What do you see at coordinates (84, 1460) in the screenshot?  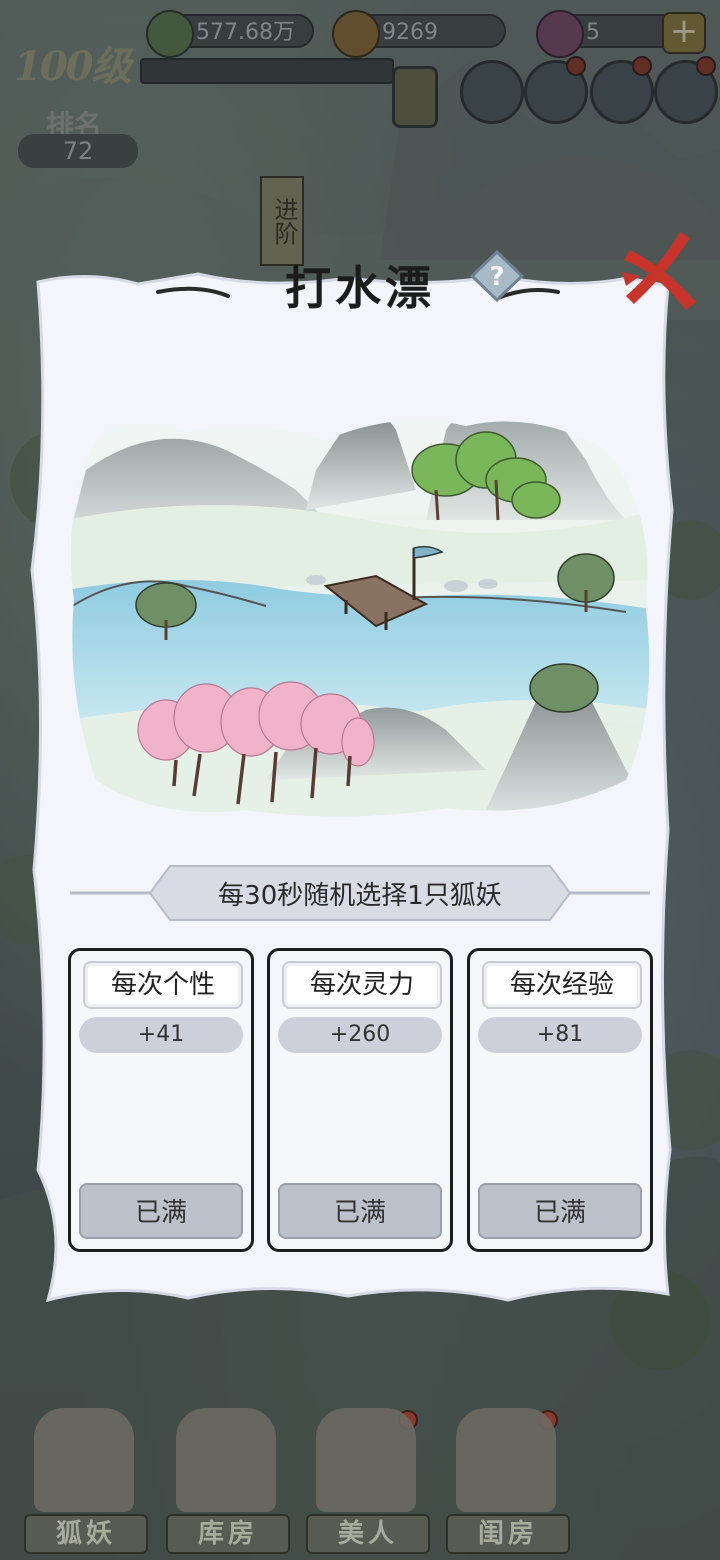 I see `fox-icon` at bounding box center [84, 1460].